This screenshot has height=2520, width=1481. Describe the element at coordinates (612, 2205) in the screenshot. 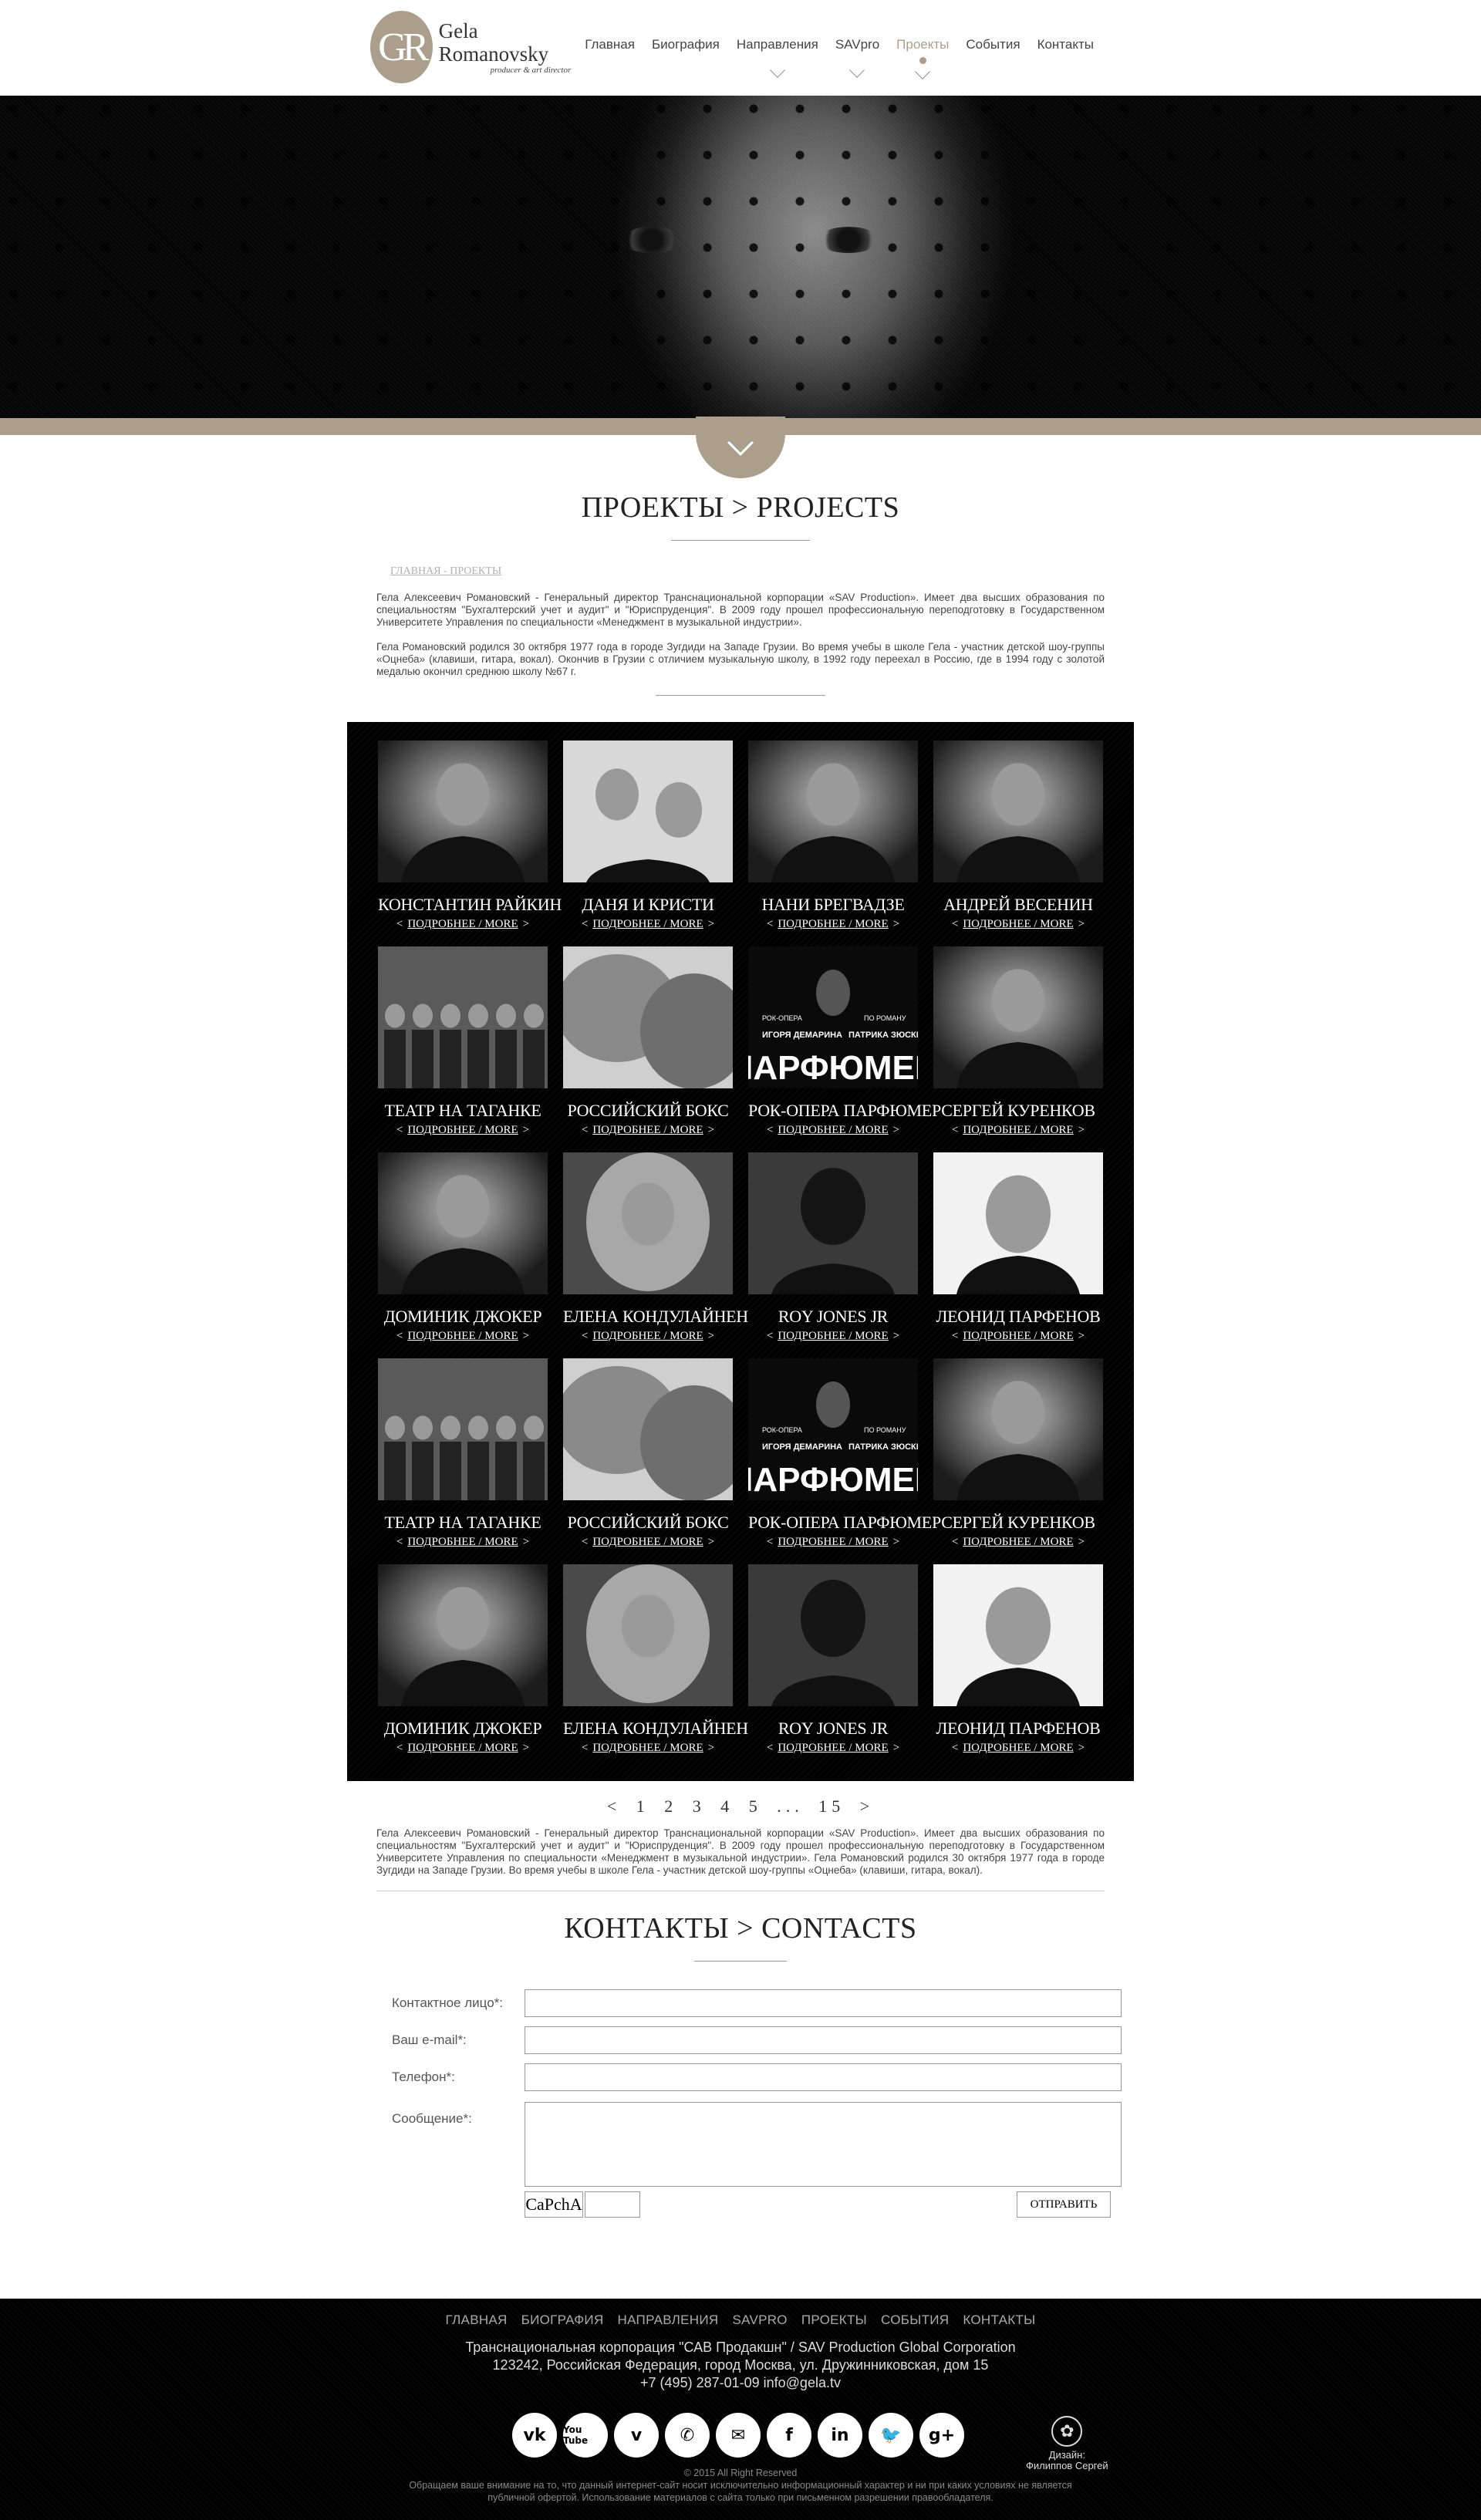

I see `captcha-input` at that location.